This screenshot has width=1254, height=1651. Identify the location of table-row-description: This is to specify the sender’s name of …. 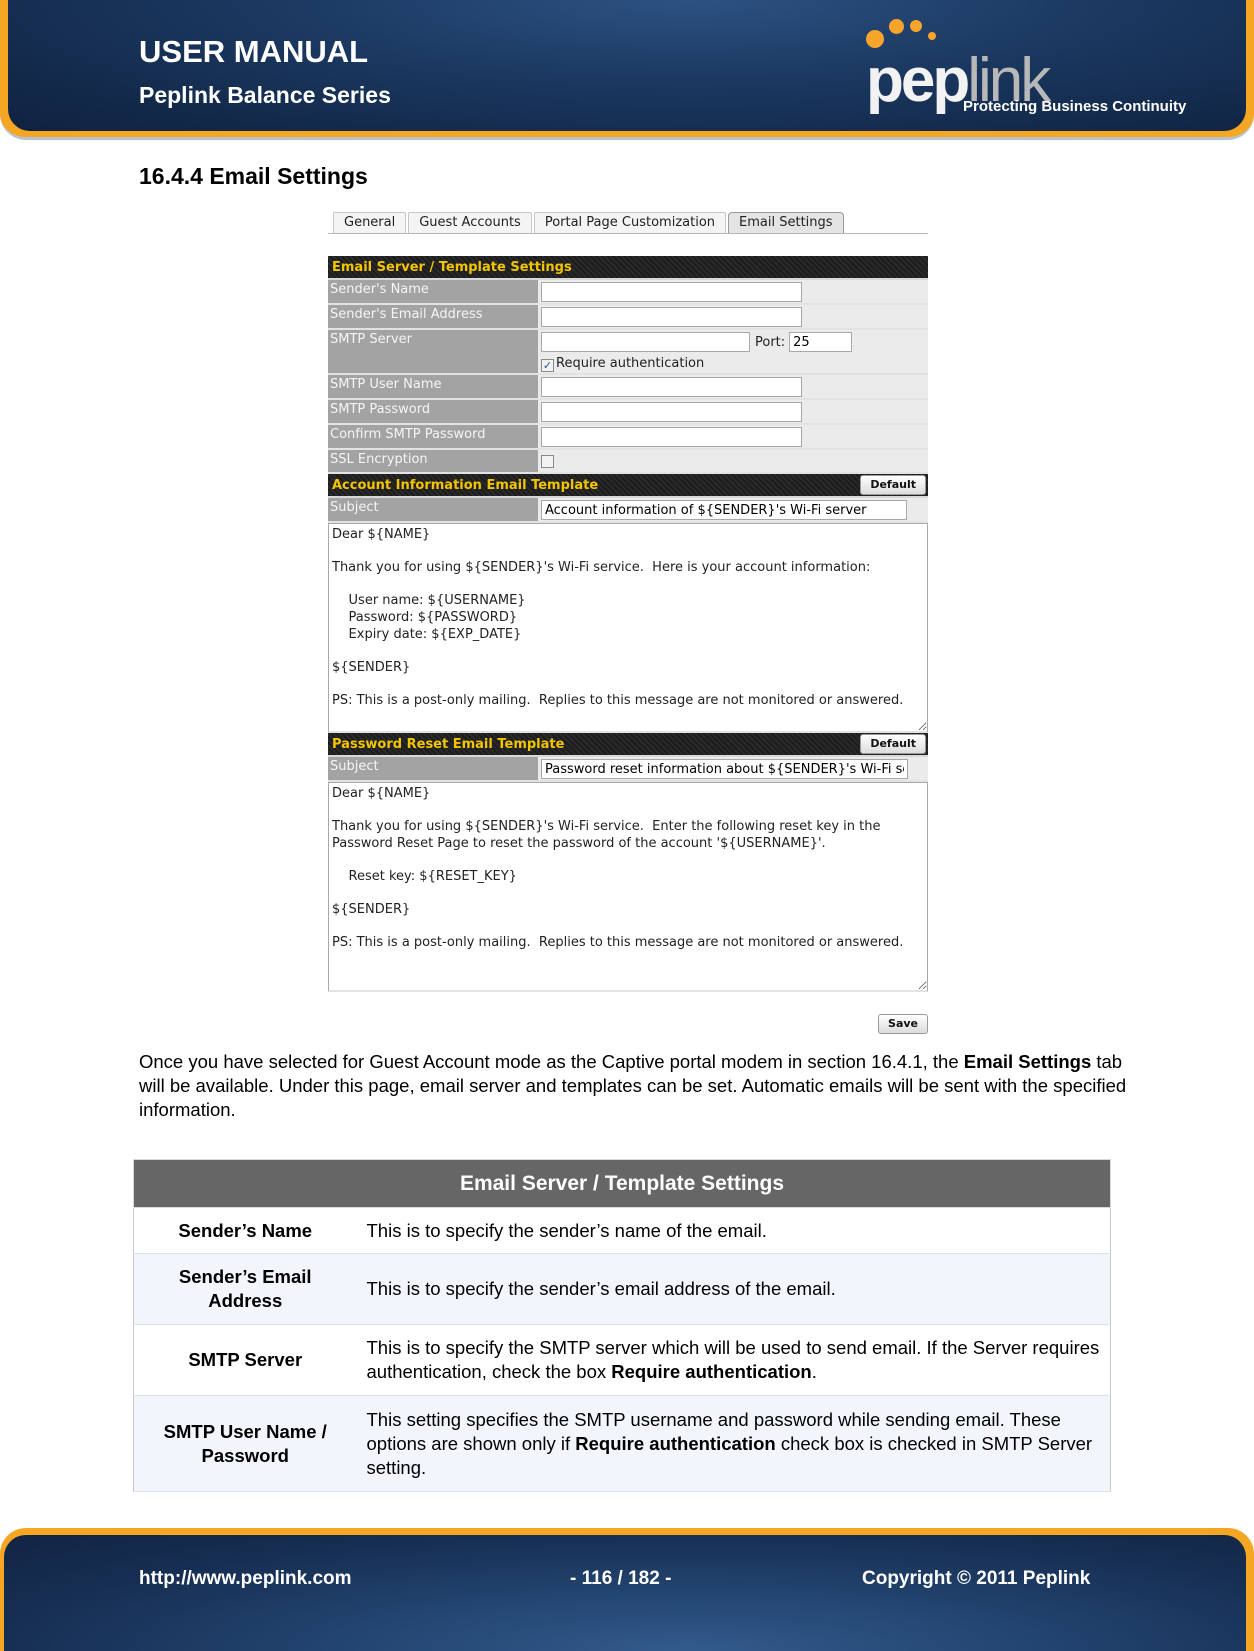
(733, 1230).